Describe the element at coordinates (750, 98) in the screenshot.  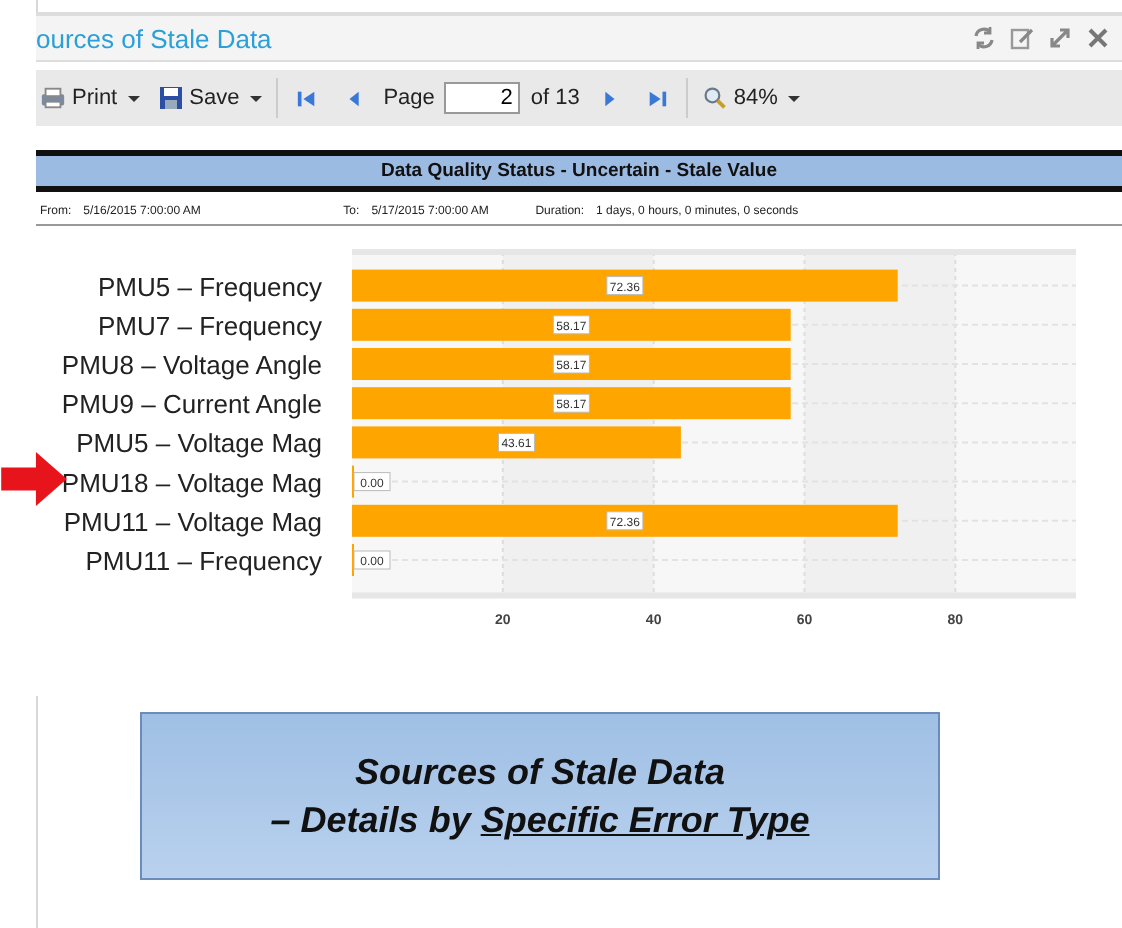
I see `zoom-button: 84%` at that location.